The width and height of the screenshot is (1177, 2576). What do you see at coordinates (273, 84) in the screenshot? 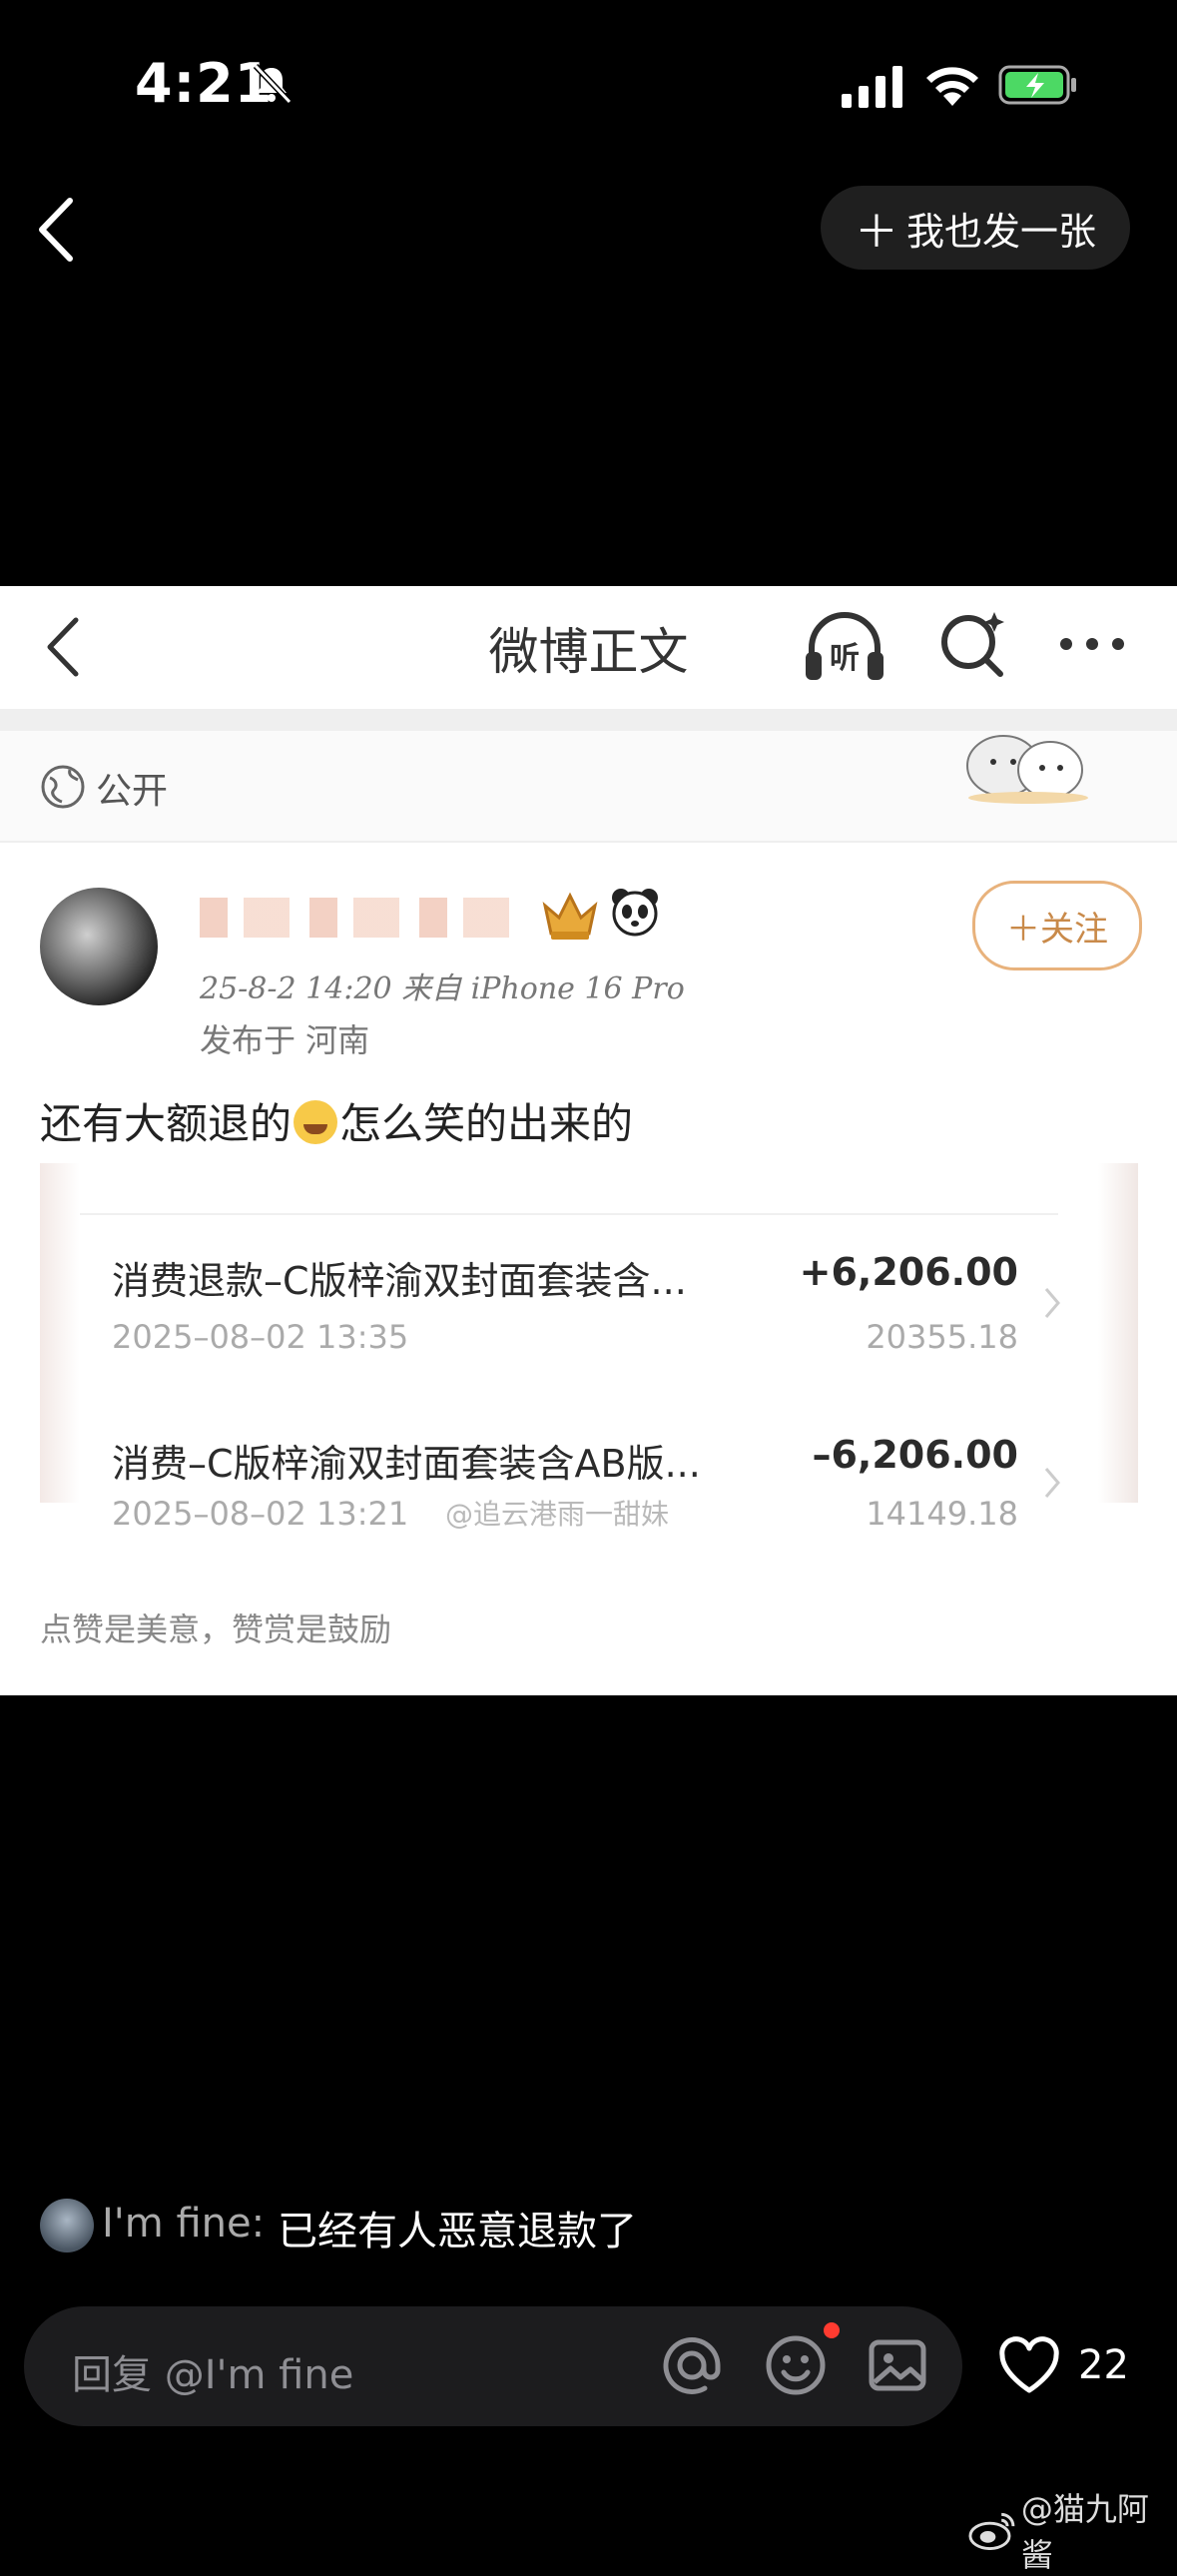
I see `bell-muted-icon` at bounding box center [273, 84].